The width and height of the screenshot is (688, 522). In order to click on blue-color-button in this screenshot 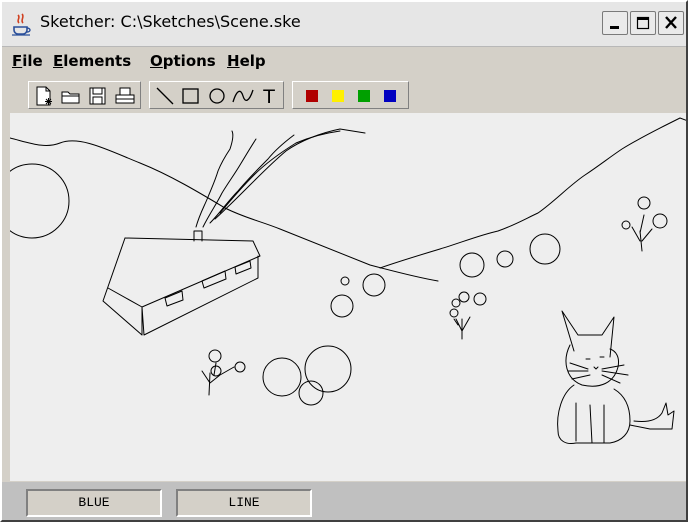, I will do `click(391, 96)`.